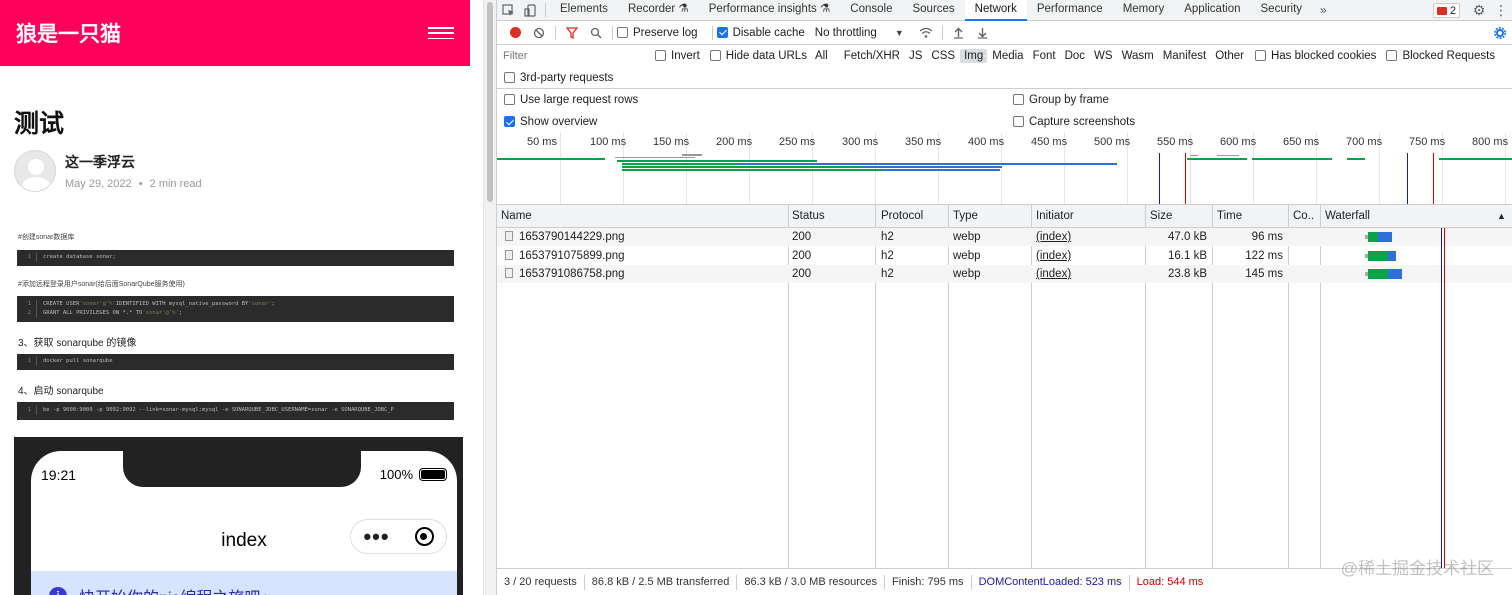  Describe the element at coordinates (133, 184) in the screenshot. I see `post-meta: May 29, 2022 • 2 min read` at that location.